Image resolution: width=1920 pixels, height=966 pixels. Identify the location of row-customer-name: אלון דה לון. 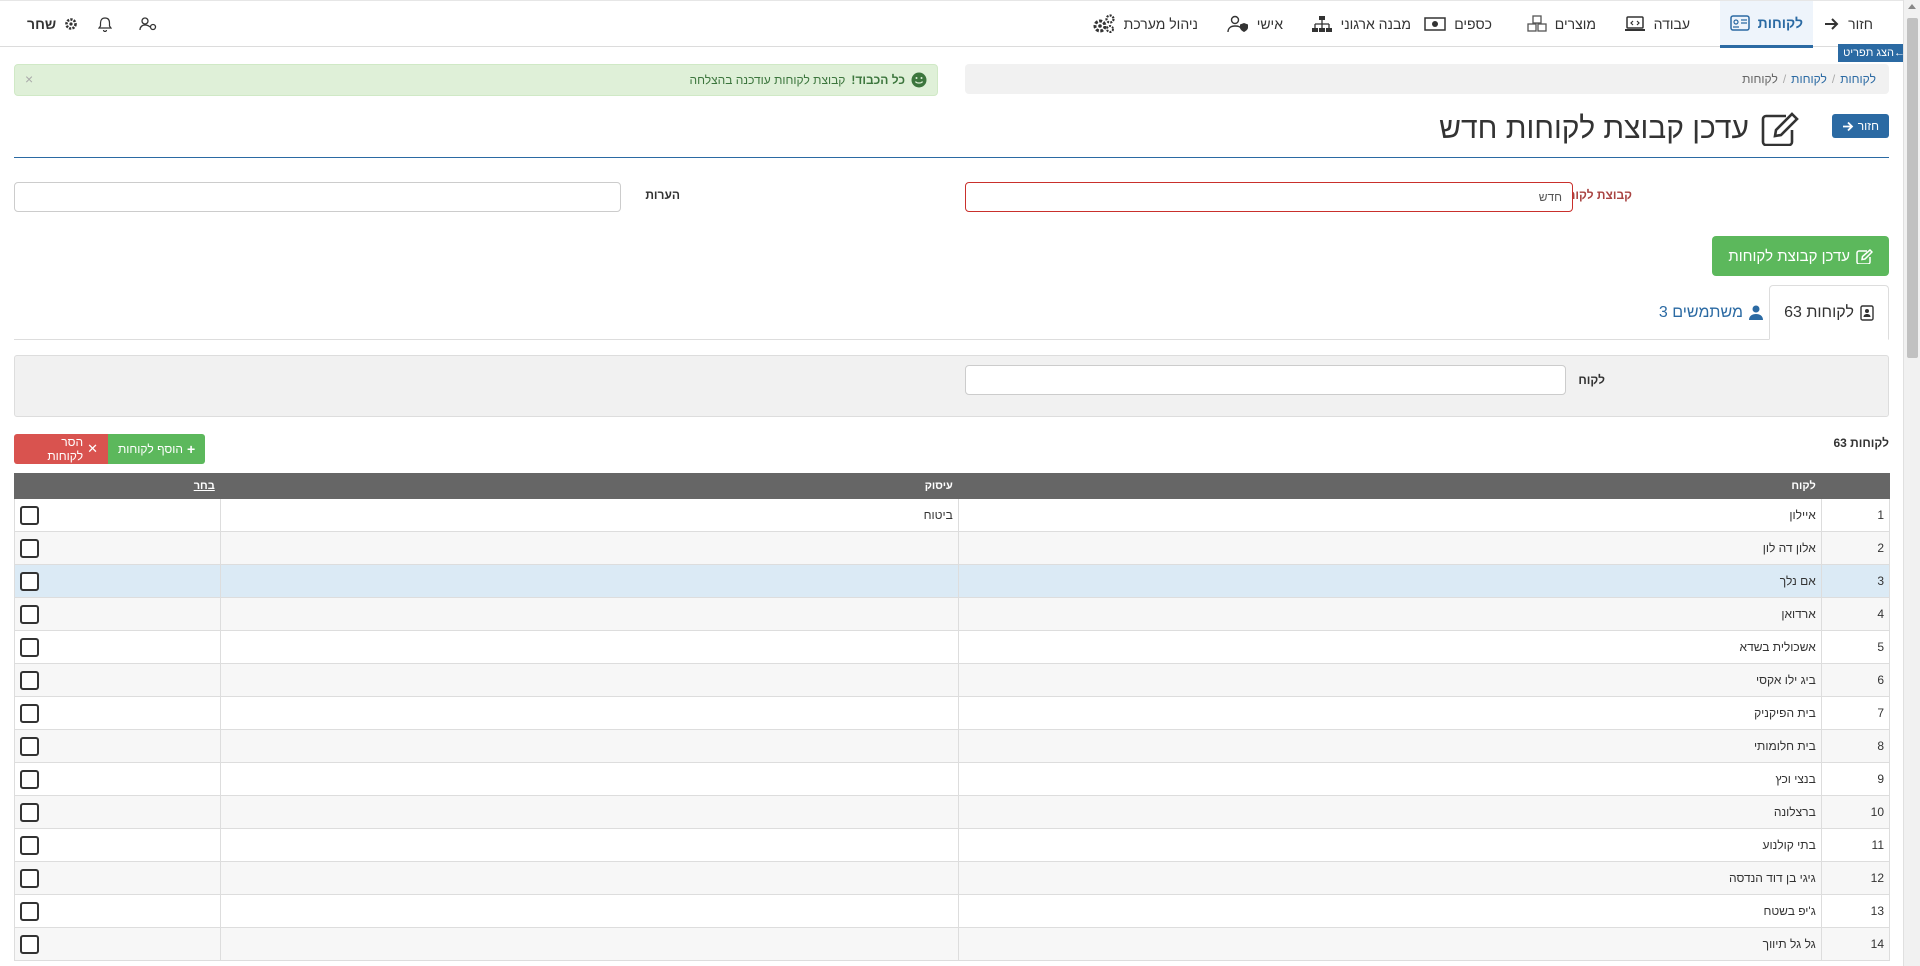
(1389, 548).